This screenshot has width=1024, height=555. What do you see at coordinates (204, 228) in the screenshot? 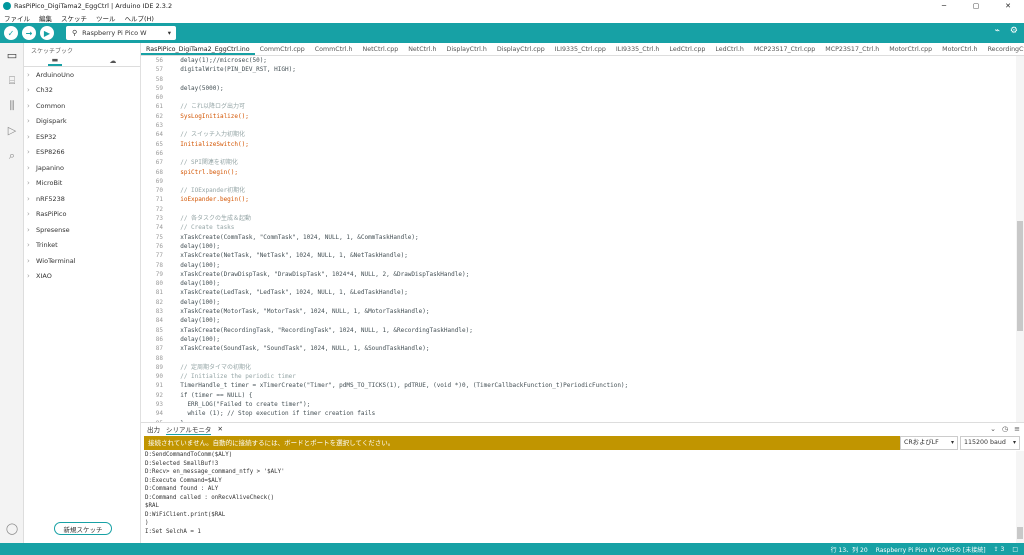
I see `code-text: // Create tasks` at bounding box center [204, 228].